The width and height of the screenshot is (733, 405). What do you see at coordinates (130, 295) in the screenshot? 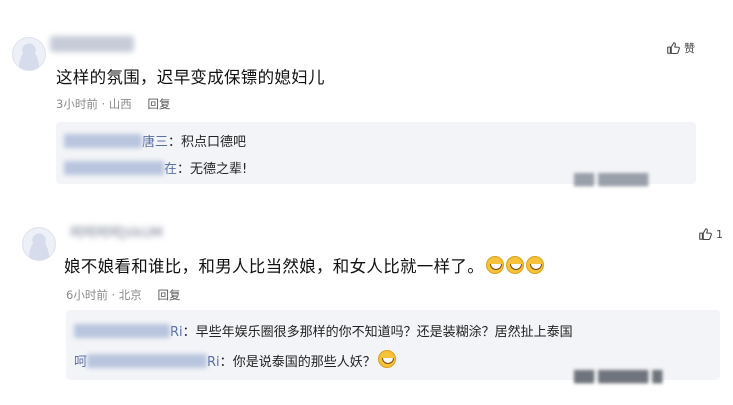
I see `comment-location: 北京` at bounding box center [130, 295].